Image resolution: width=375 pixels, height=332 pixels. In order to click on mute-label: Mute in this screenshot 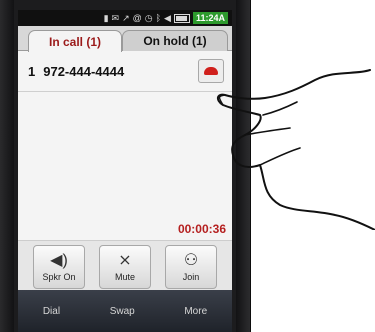, I will do `click(124, 277)`.